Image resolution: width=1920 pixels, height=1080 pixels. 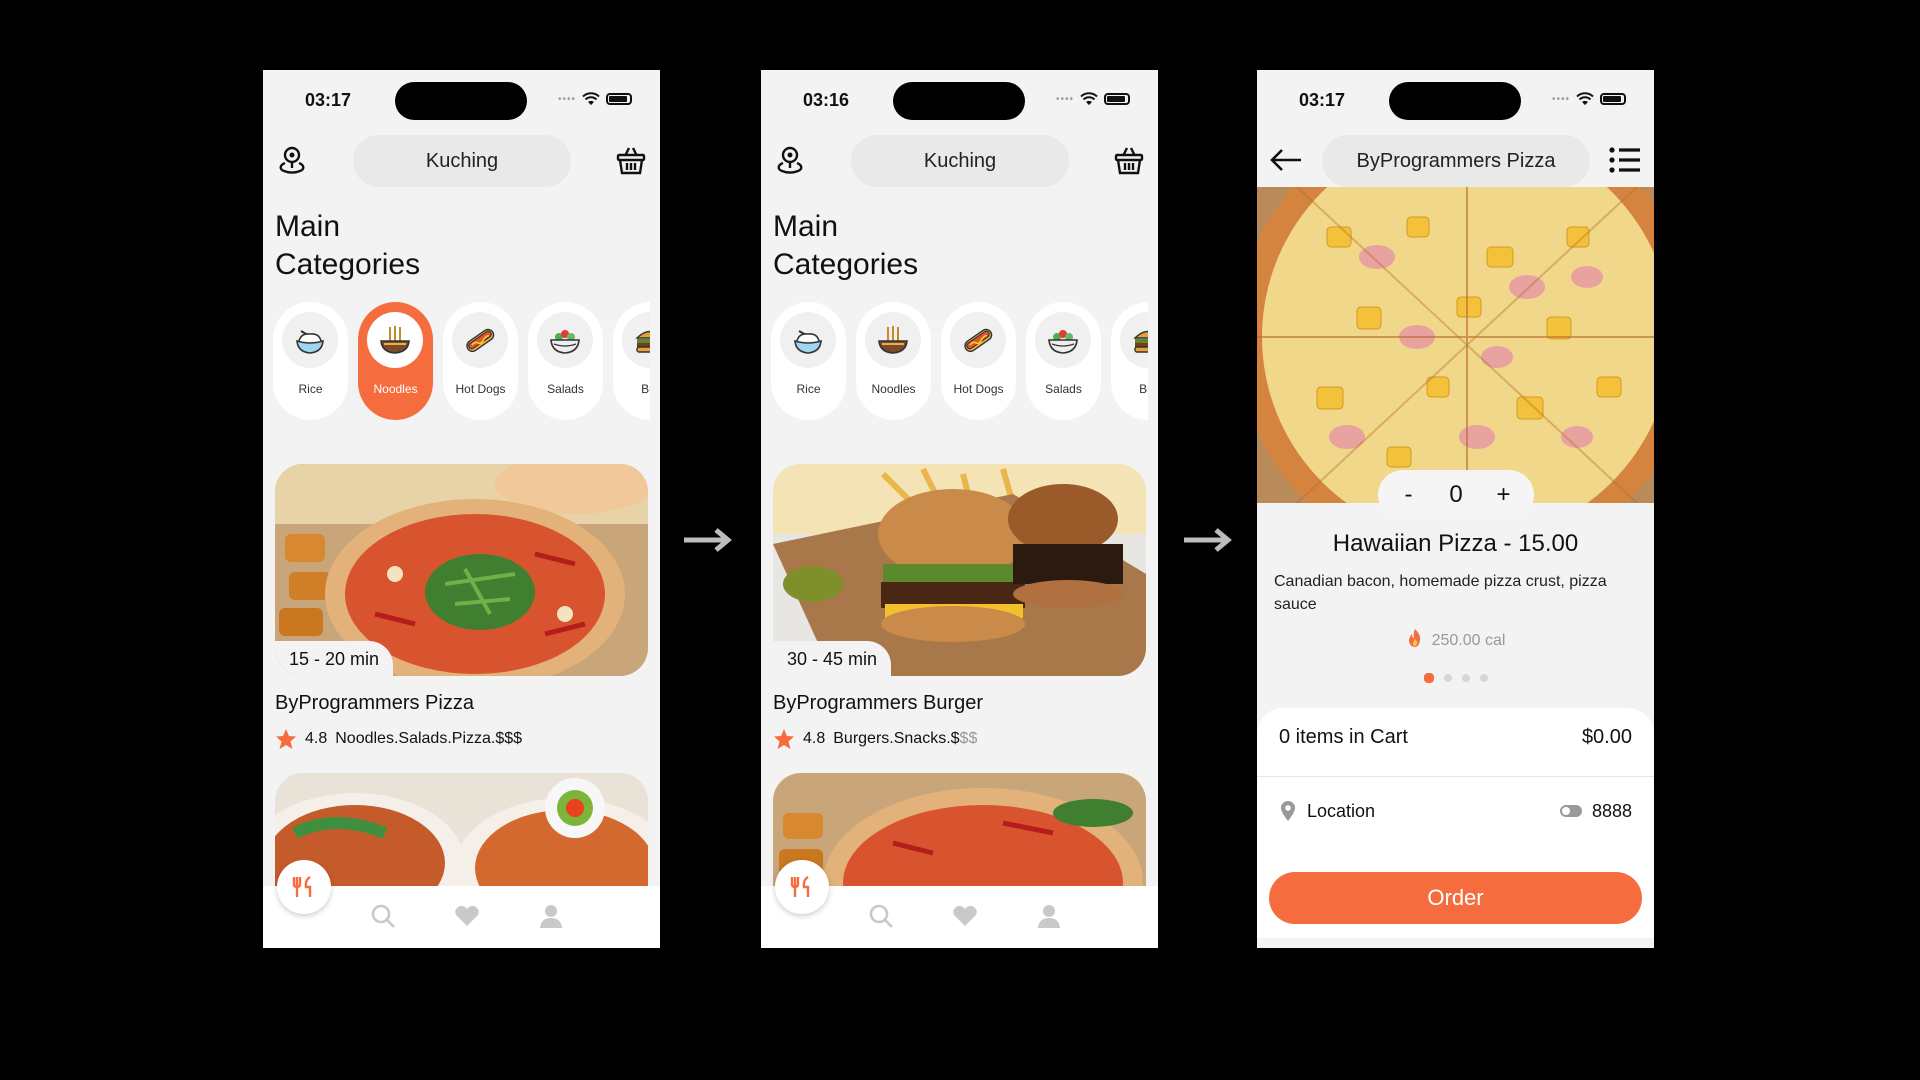 What do you see at coordinates (708, 540) in the screenshot?
I see `arrow-right-icon` at bounding box center [708, 540].